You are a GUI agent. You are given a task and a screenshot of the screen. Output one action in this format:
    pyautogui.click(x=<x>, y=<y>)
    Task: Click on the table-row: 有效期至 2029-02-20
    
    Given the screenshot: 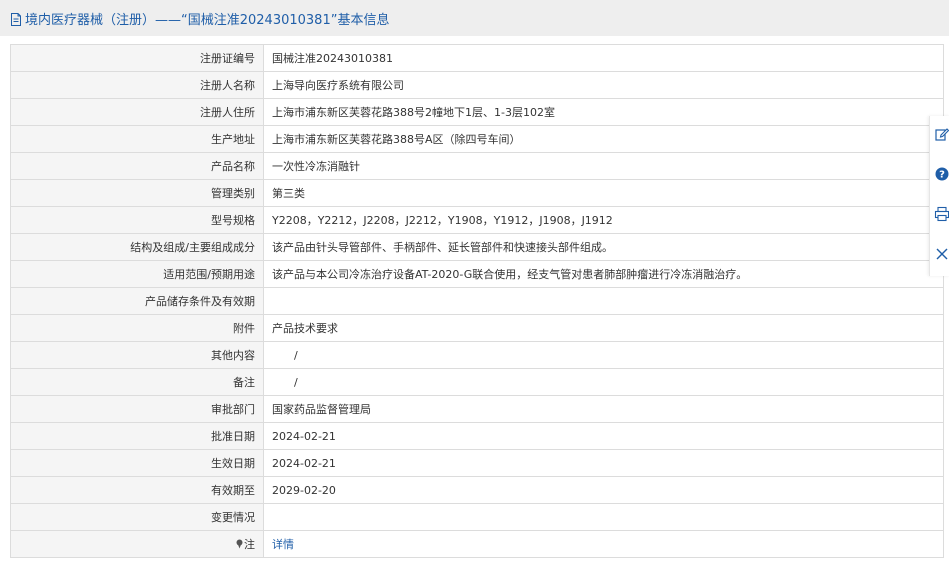 What is the action you would take?
    pyautogui.click(x=477, y=490)
    